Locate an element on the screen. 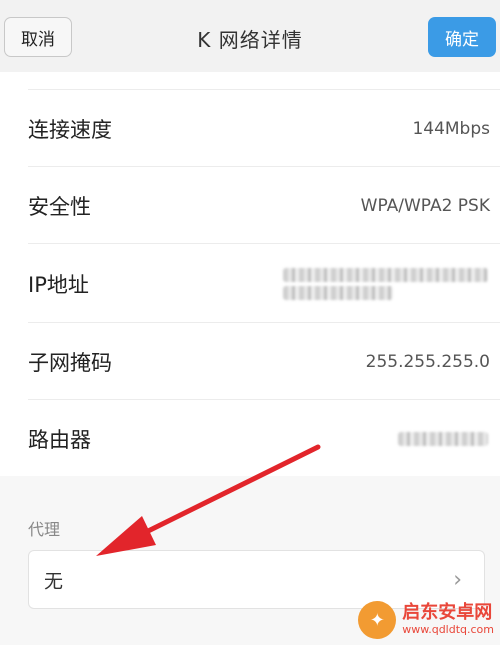 Image resolution: width=500 pixels, height=645 pixels. watermark-logo-icon: ✦ is located at coordinates (377, 620).